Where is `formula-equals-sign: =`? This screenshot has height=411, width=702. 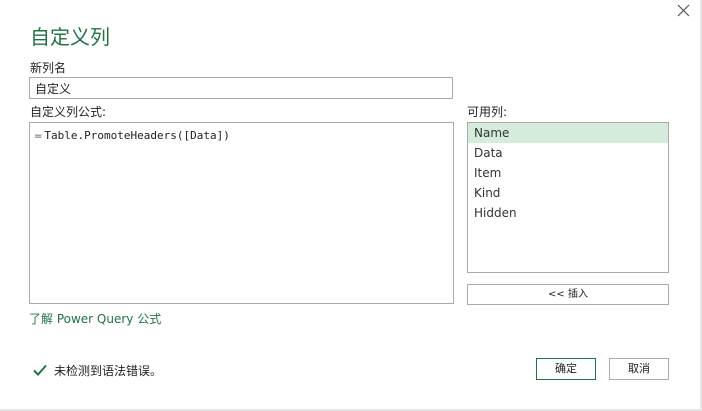 formula-equals-sign: = is located at coordinates (38, 136).